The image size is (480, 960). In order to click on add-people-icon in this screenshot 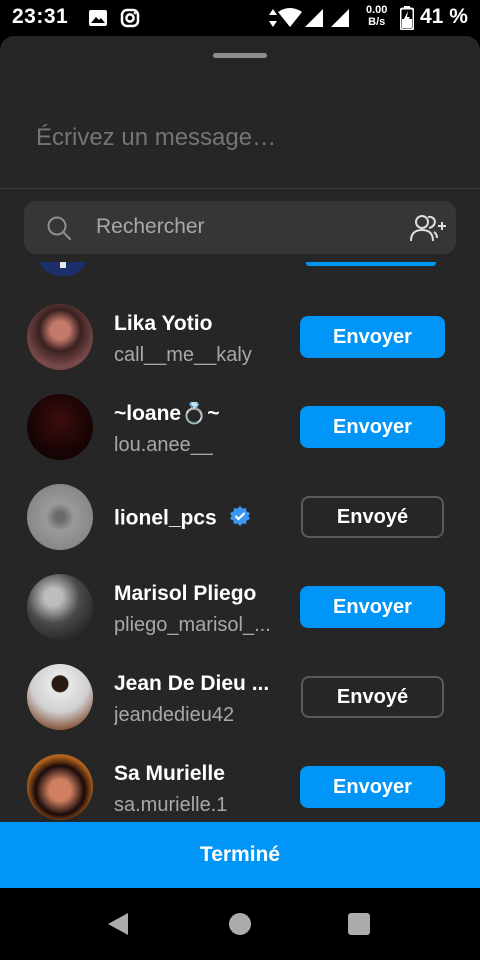, I will do `click(428, 230)`.